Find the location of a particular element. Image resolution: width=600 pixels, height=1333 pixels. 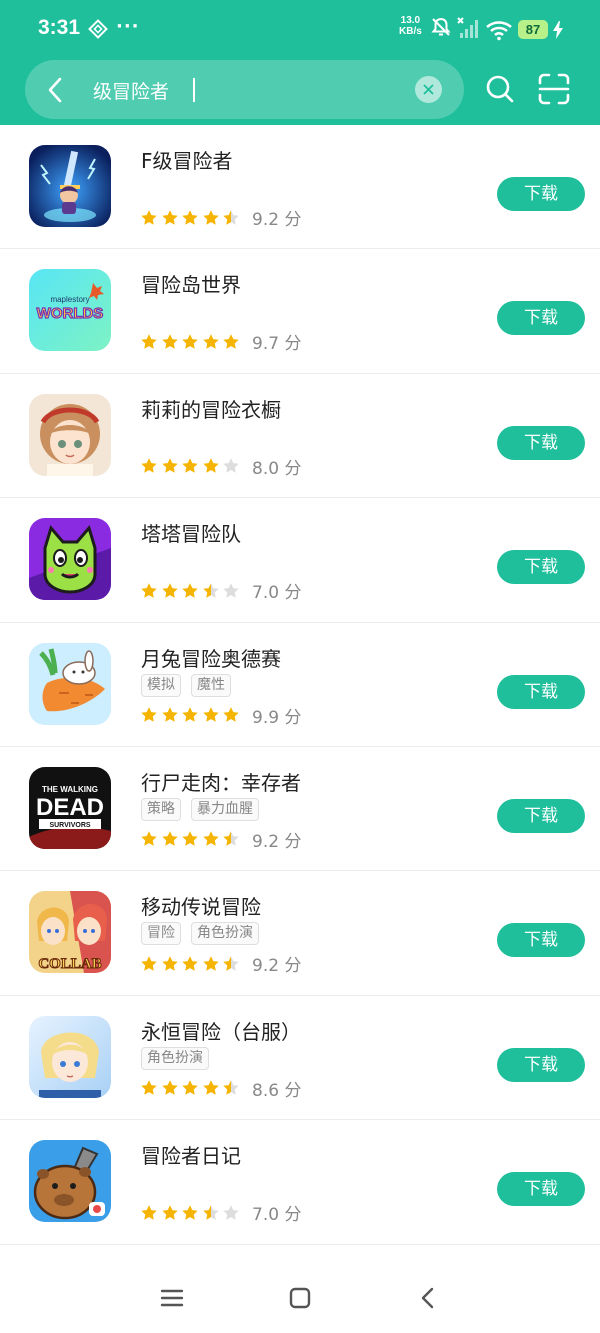

search-input is located at coordinates (243, 90).